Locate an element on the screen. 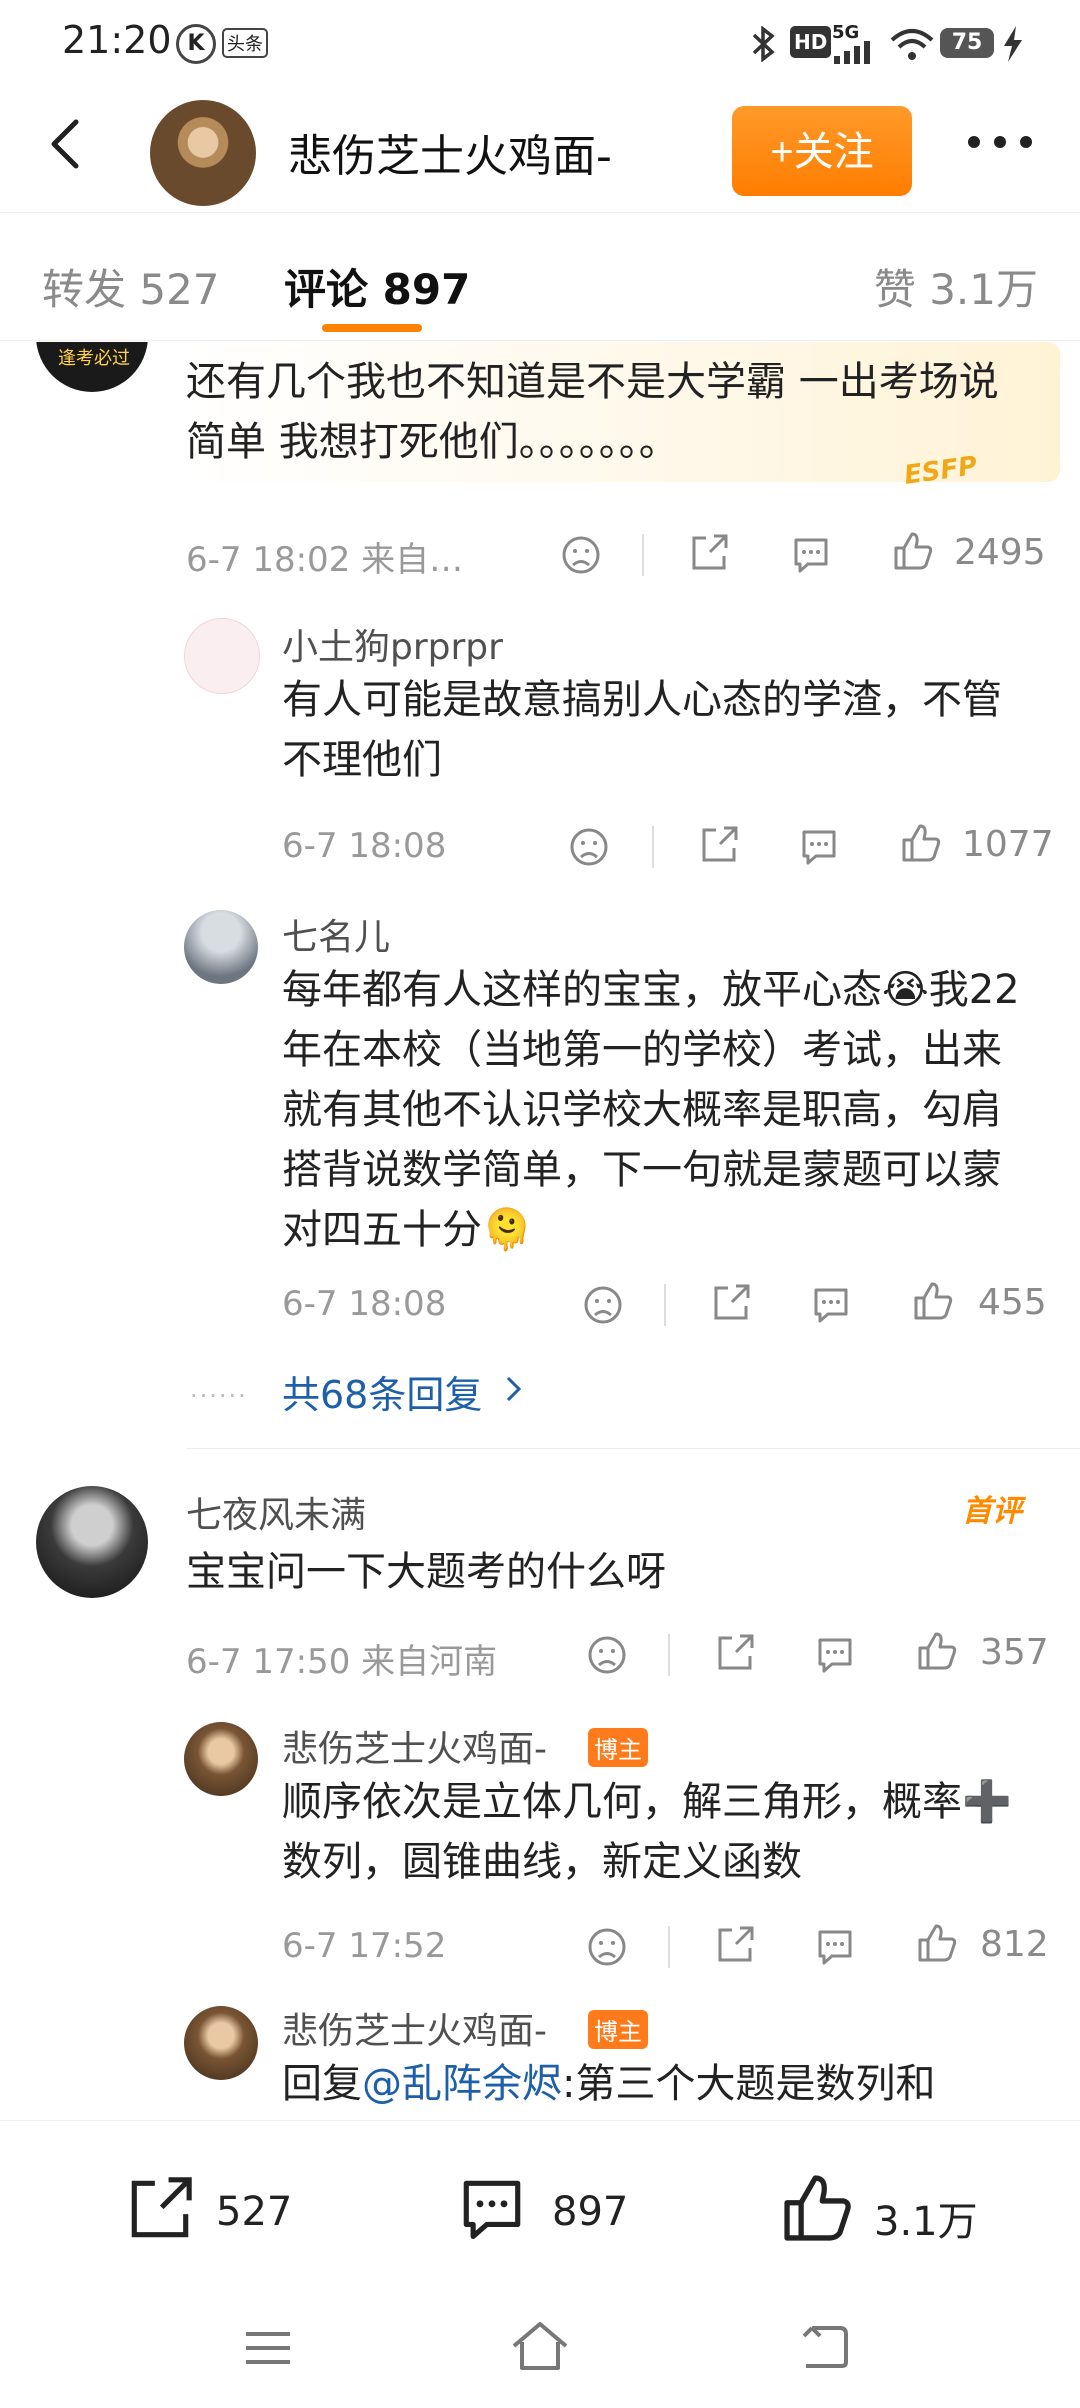 This screenshot has width=1080, height=2408. reply-text: 有人可能是故意搞别人心态的学渣，不管不理他们 is located at coordinates (642, 730).